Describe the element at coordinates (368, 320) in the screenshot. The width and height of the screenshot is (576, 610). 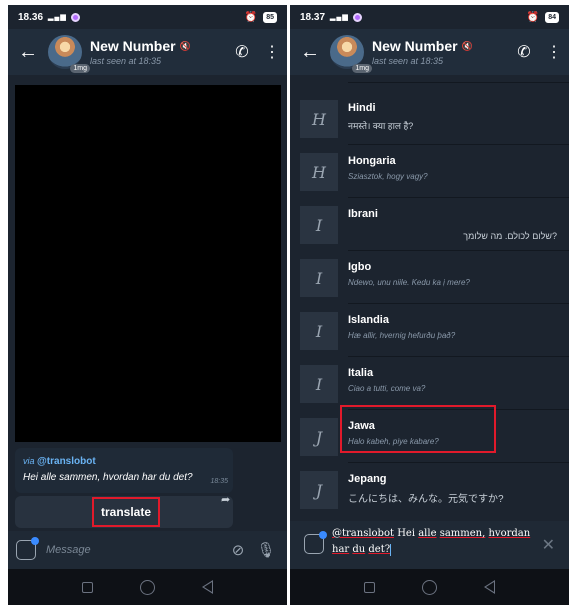
I see `language-name: Islandia` at that location.